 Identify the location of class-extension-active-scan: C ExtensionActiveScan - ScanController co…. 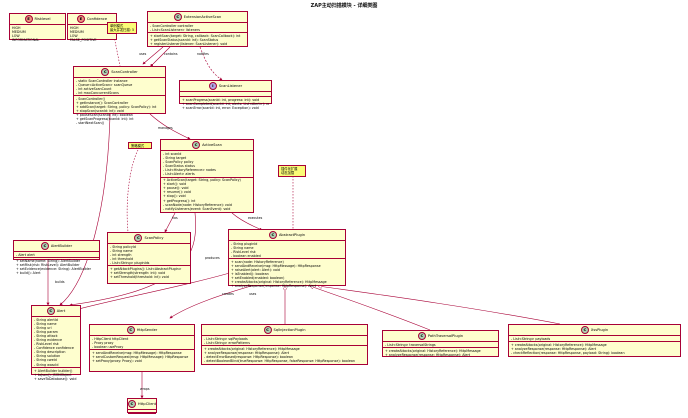
(197, 29).